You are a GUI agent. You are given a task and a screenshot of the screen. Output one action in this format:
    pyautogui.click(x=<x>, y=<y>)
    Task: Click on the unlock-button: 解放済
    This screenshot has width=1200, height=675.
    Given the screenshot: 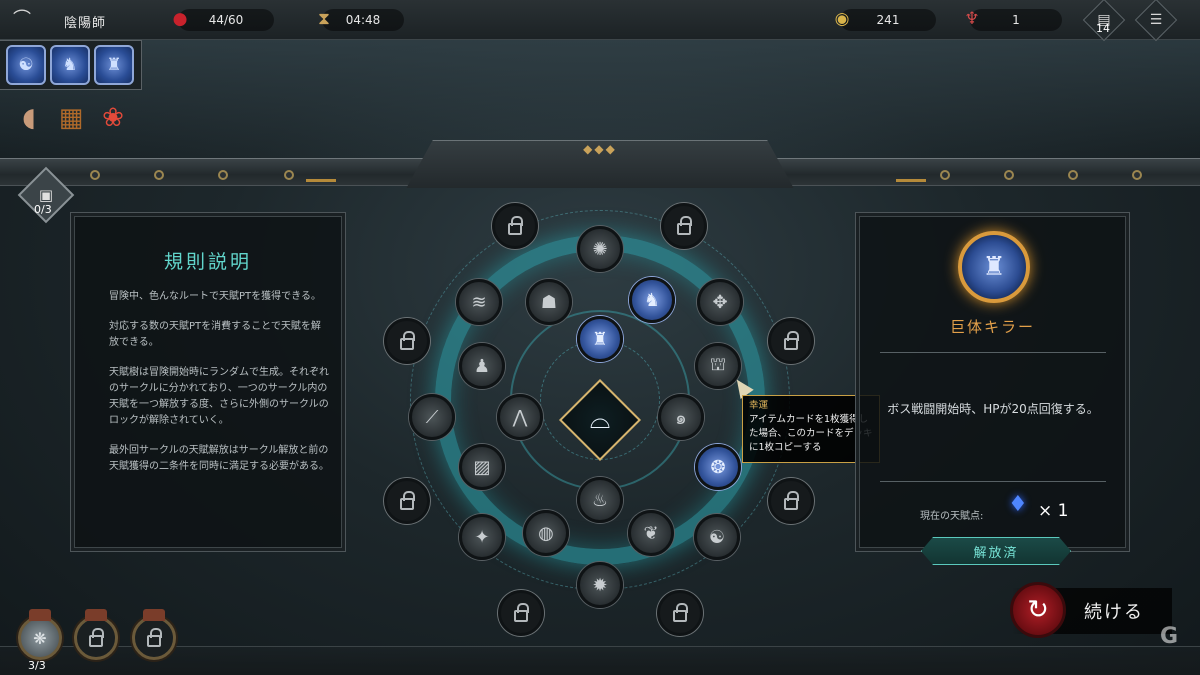 What is the action you would take?
    pyautogui.click(x=996, y=551)
    